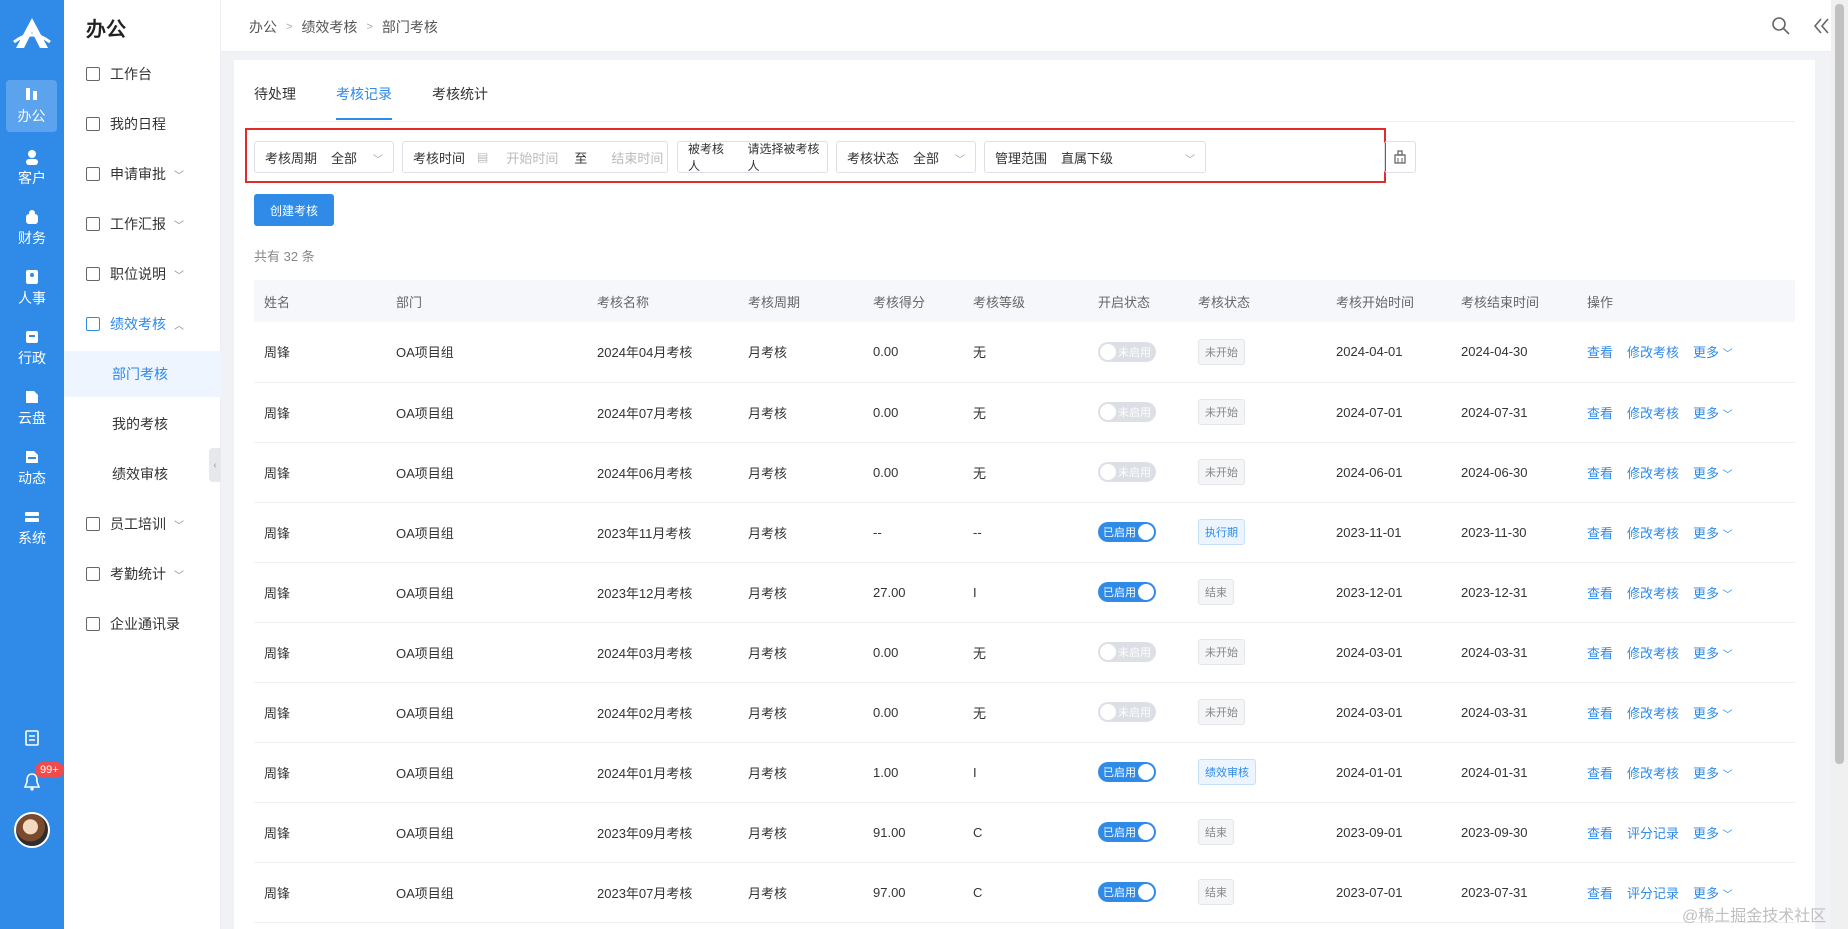  Describe the element at coordinates (142, 624) in the screenshot. I see `sidebar-item-directory: 企业通讯录` at that location.